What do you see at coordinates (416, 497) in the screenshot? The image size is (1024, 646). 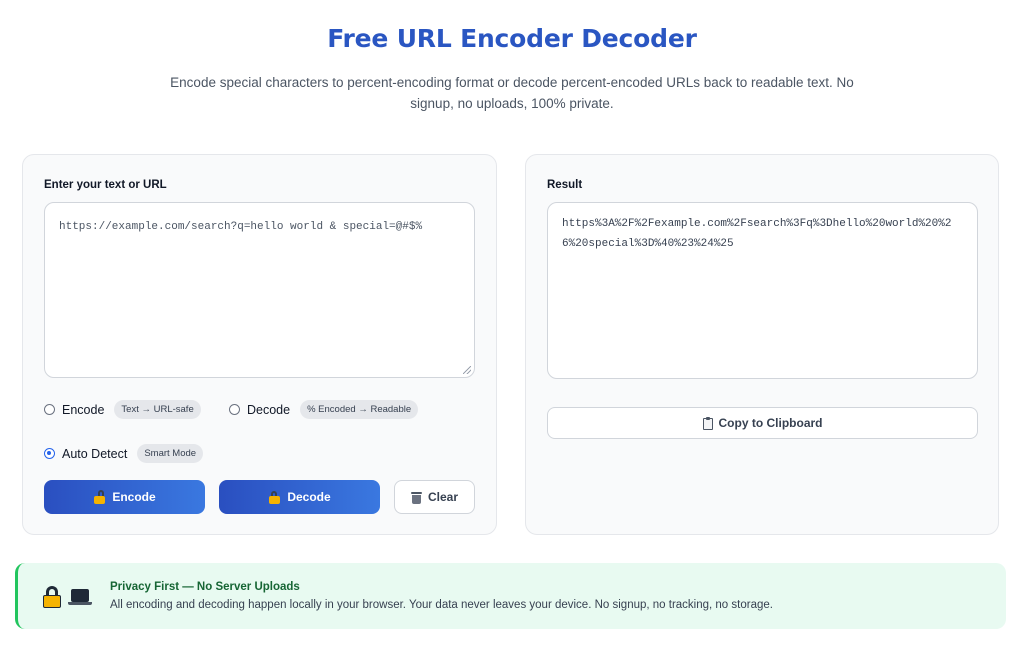 I see `trash-icon` at bounding box center [416, 497].